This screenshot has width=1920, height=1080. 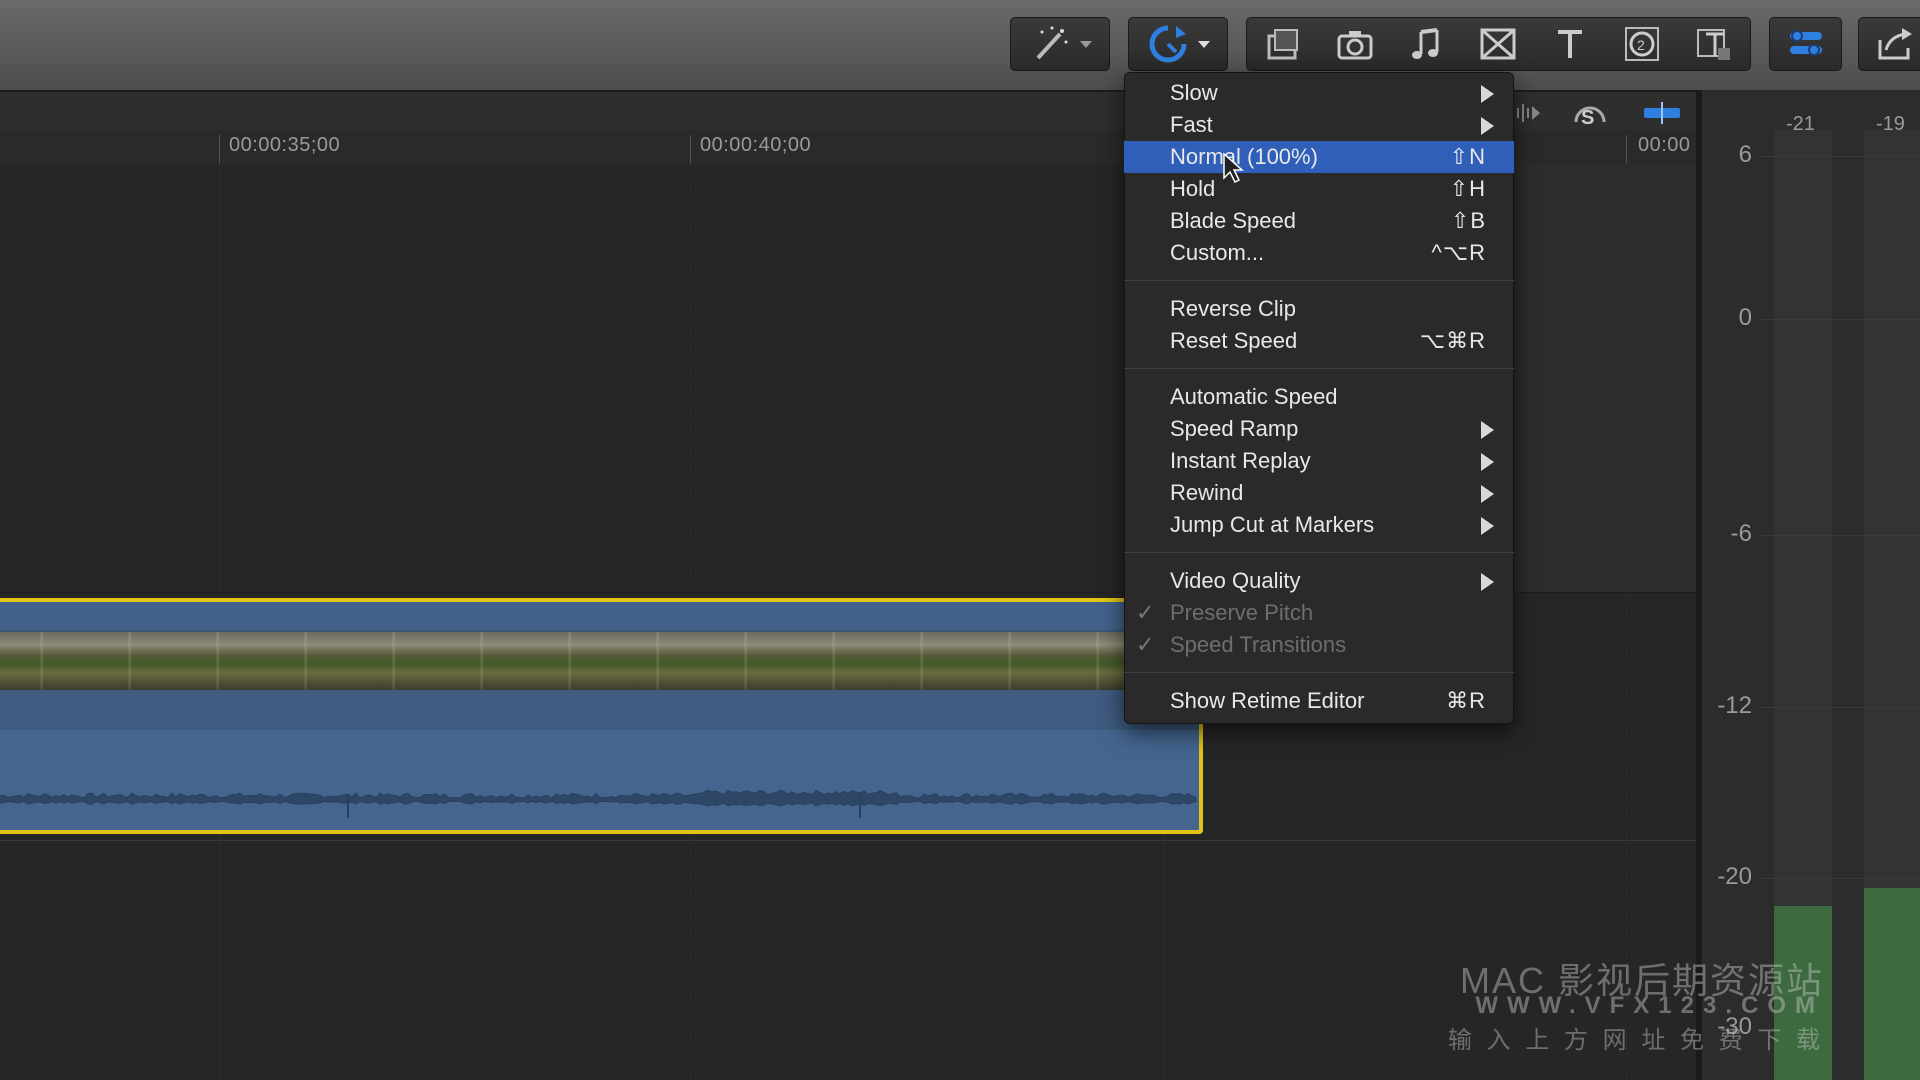 I want to click on transitions-icon, so click(x=1498, y=44).